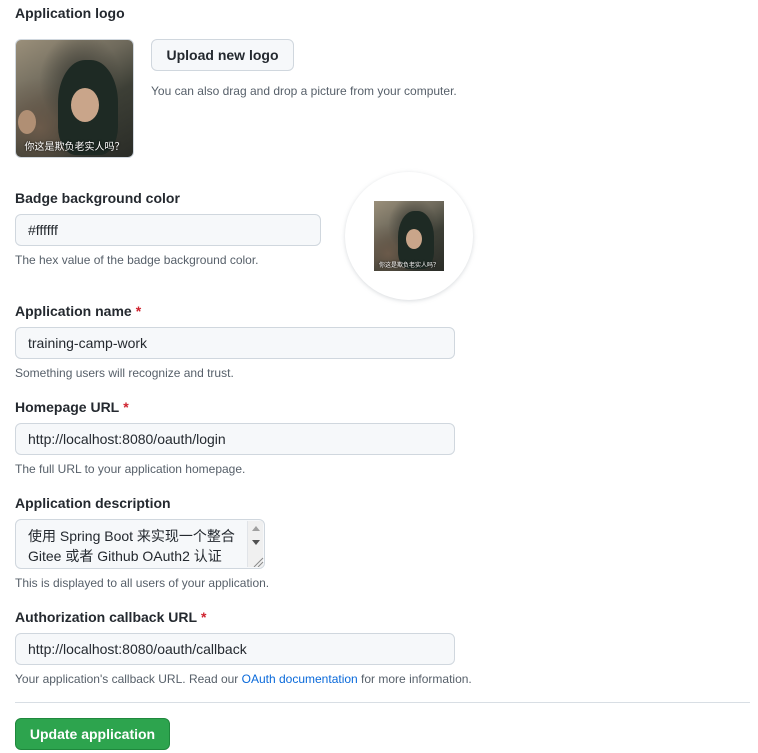  What do you see at coordinates (131, 536) in the screenshot?
I see `description-line-1: 使用 Spring Boot 来实现一个整合` at bounding box center [131, 536].